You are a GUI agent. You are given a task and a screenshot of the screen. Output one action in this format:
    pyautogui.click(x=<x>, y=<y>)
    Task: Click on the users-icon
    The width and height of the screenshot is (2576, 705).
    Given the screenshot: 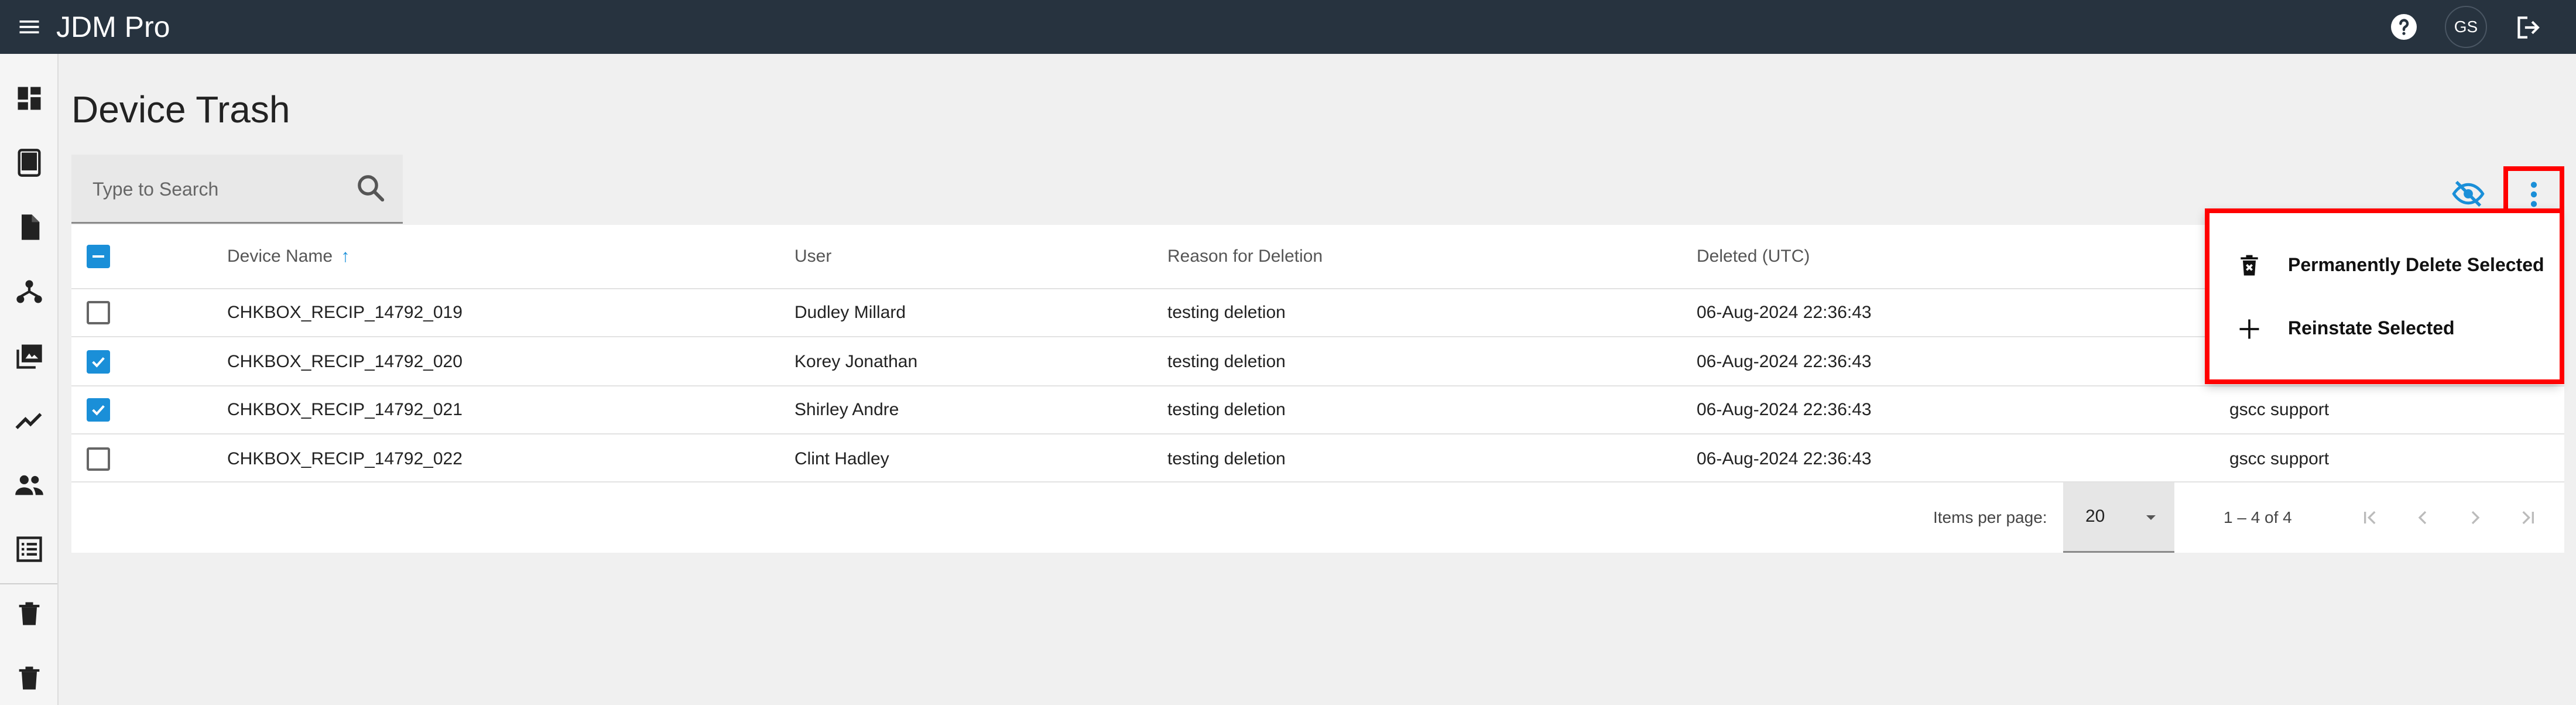 What is the action you would take?
    pyautogui.click(x=29, y=485)
    